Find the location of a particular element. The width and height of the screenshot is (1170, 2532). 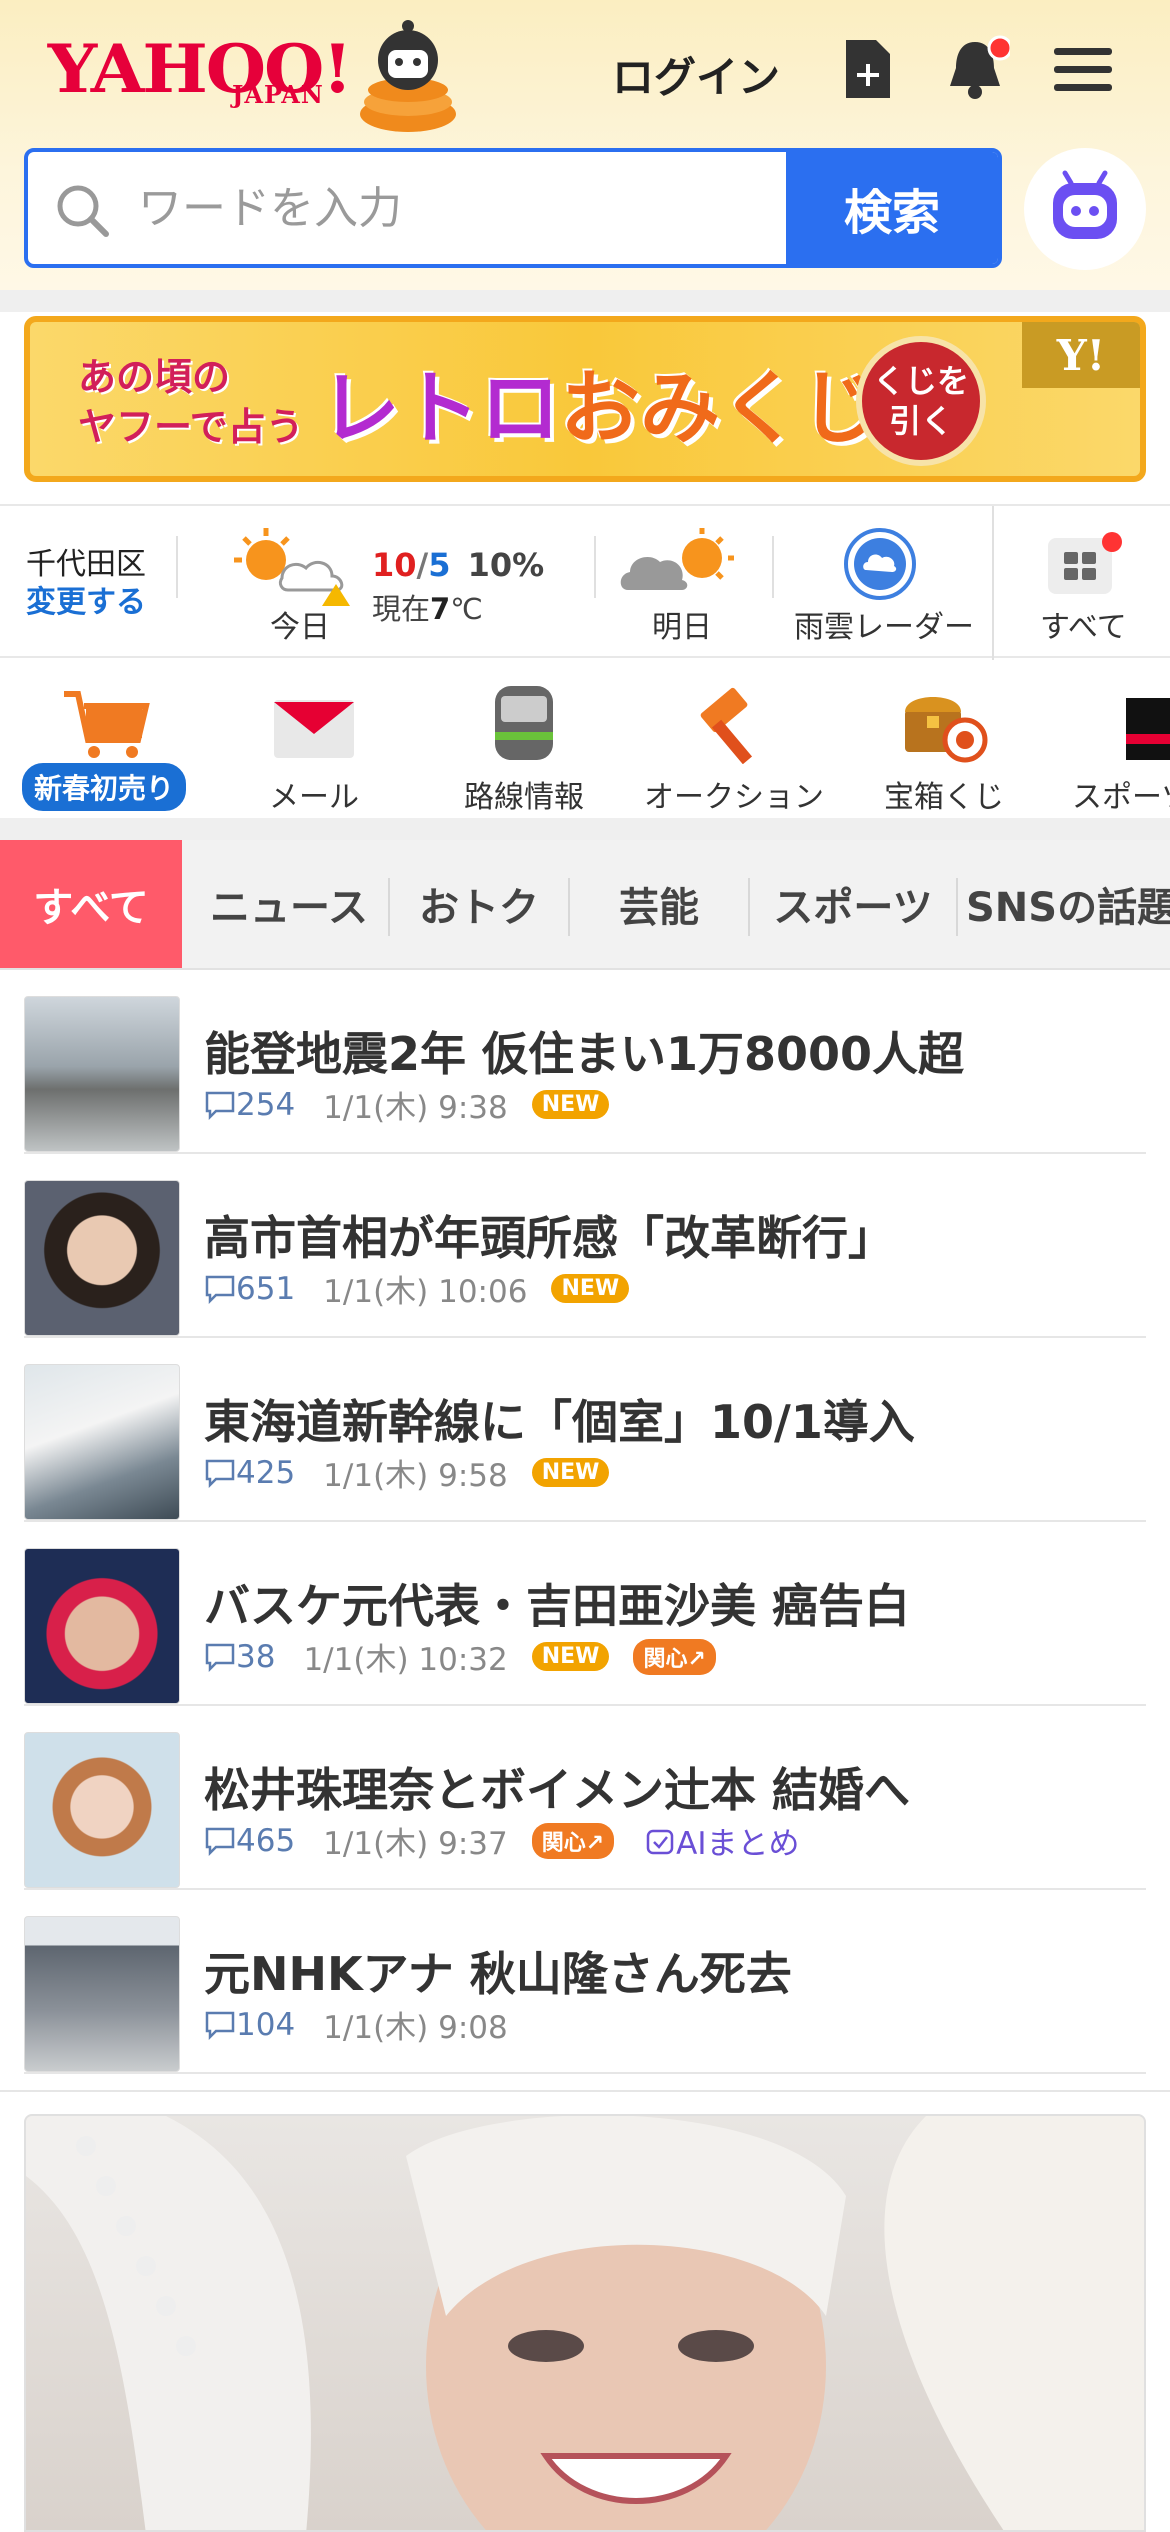

now-temp: 7 is located at coordinates (440, 609).